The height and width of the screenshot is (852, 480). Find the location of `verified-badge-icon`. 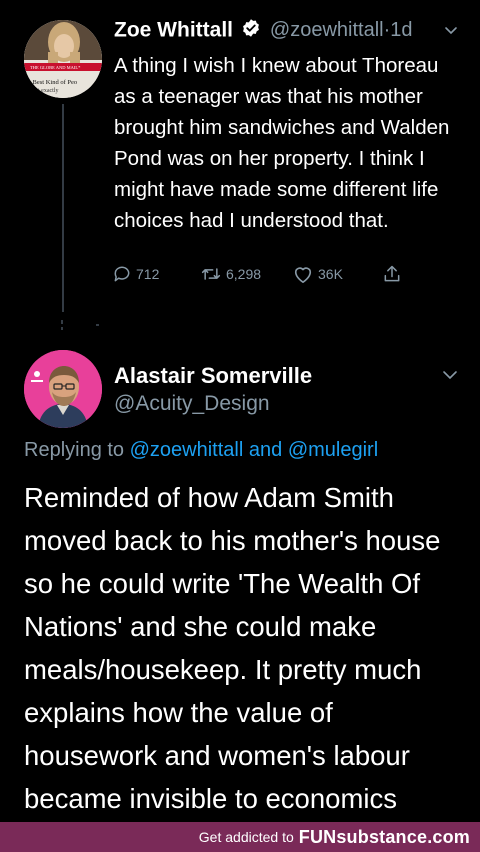

verified-badge-icon is located at coordinates (251, 30).